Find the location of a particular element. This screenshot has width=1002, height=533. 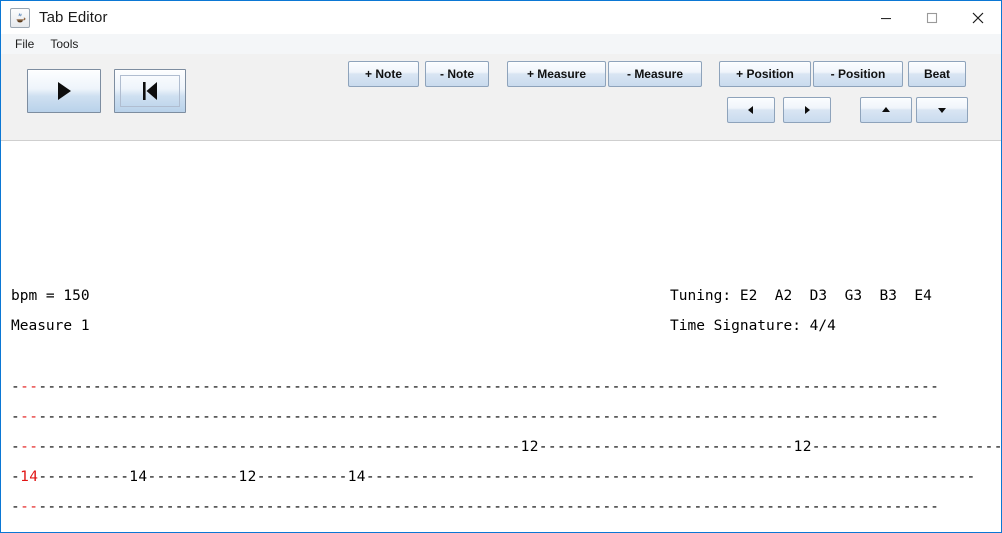

arrow-right-icon is located at coordinates (807, 110).